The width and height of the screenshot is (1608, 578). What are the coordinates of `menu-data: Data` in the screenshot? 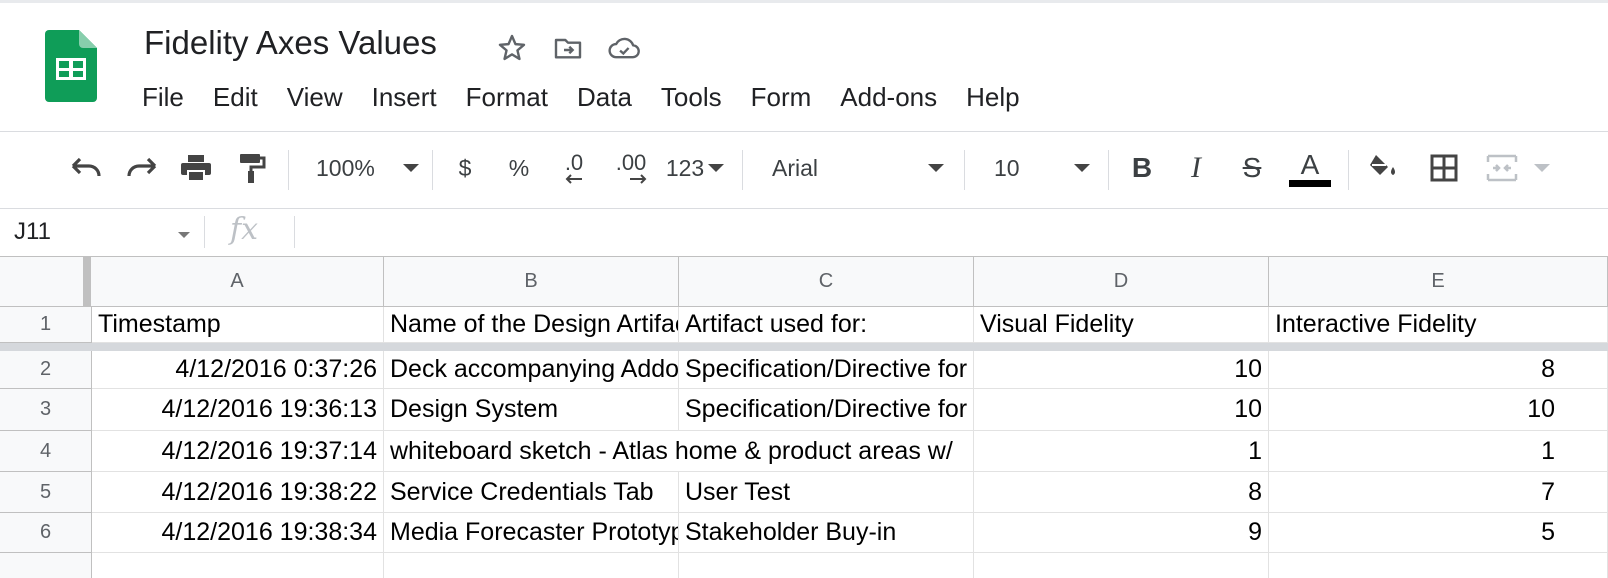 It's located at (604, 97).